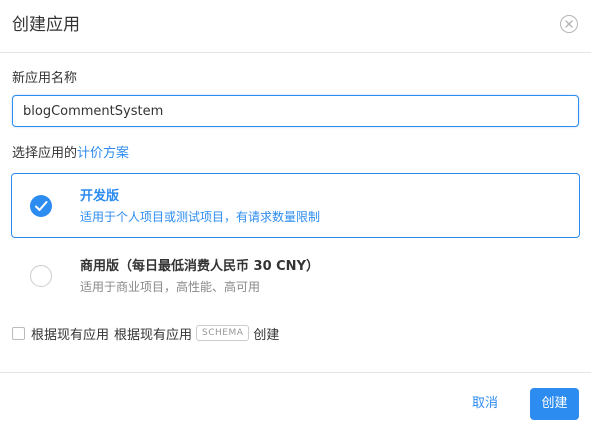 Image resolution: width=591 pixels, height=430 pixels. Describe the element at coordinates (170, 287) in the screenshot. I see `plan-description: 适用于商业项目，高性能、高可用` at that location.